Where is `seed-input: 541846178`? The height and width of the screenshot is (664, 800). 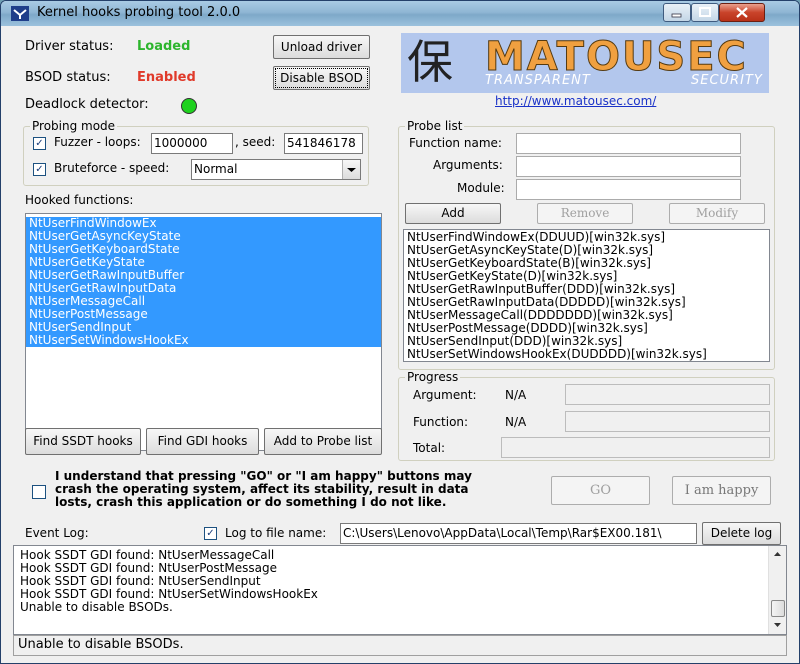
seed-input: 541846178 is located at coordinates (323, 143).